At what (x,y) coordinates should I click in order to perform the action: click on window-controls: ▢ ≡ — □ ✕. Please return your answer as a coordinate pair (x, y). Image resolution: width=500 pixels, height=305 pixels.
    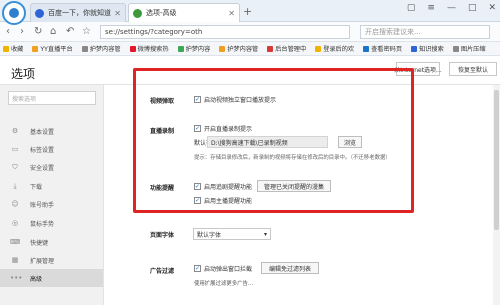
    Looking at the image, I should click on (451, 8).